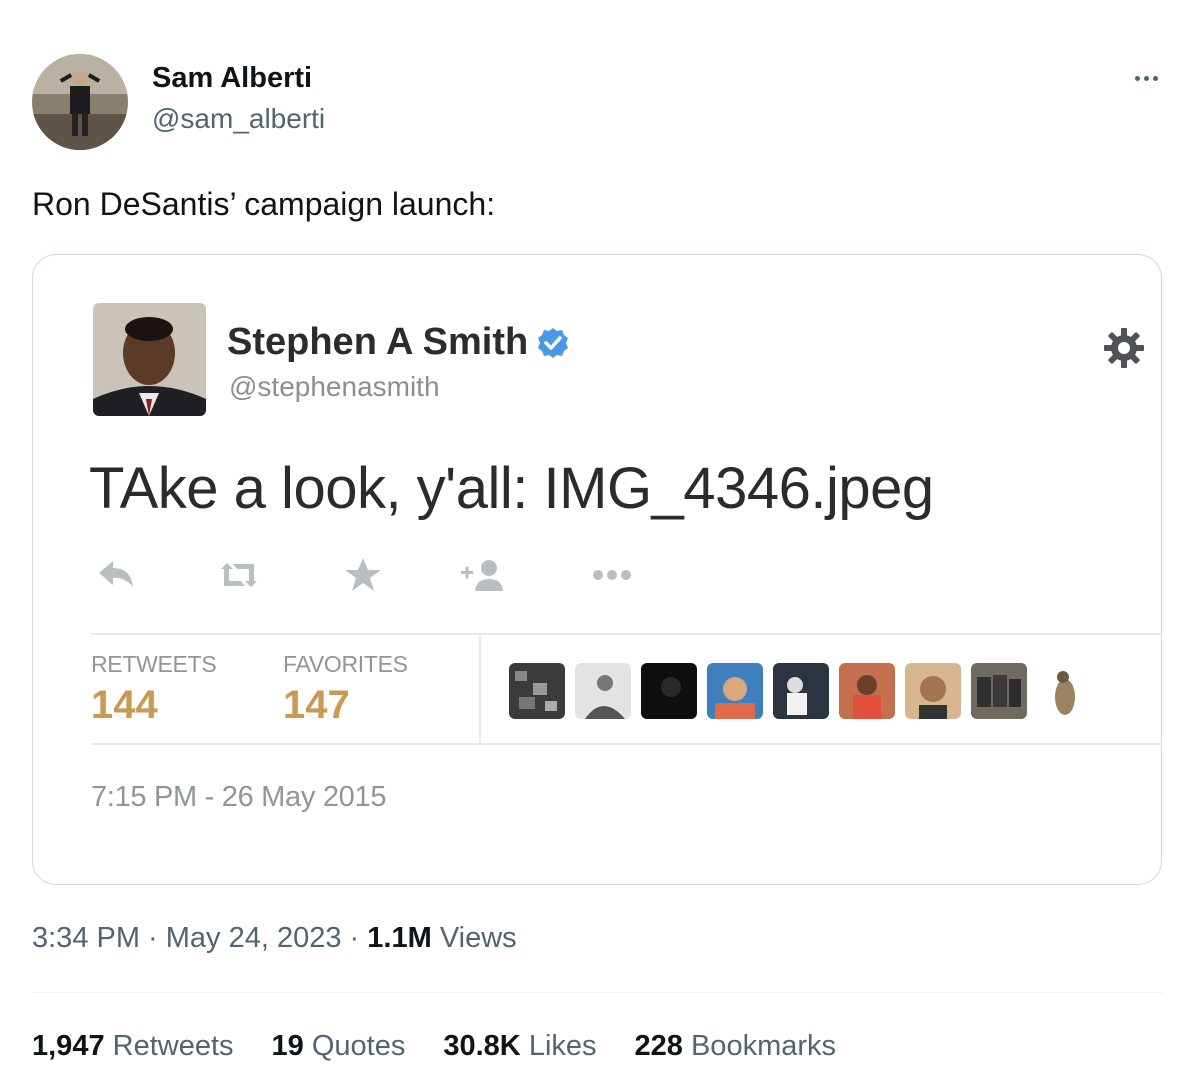  What do you see at coordinates (482, 1046) in the screenshot?
I see `likes-count: 30.8K` at bounding box center [482, 1046].